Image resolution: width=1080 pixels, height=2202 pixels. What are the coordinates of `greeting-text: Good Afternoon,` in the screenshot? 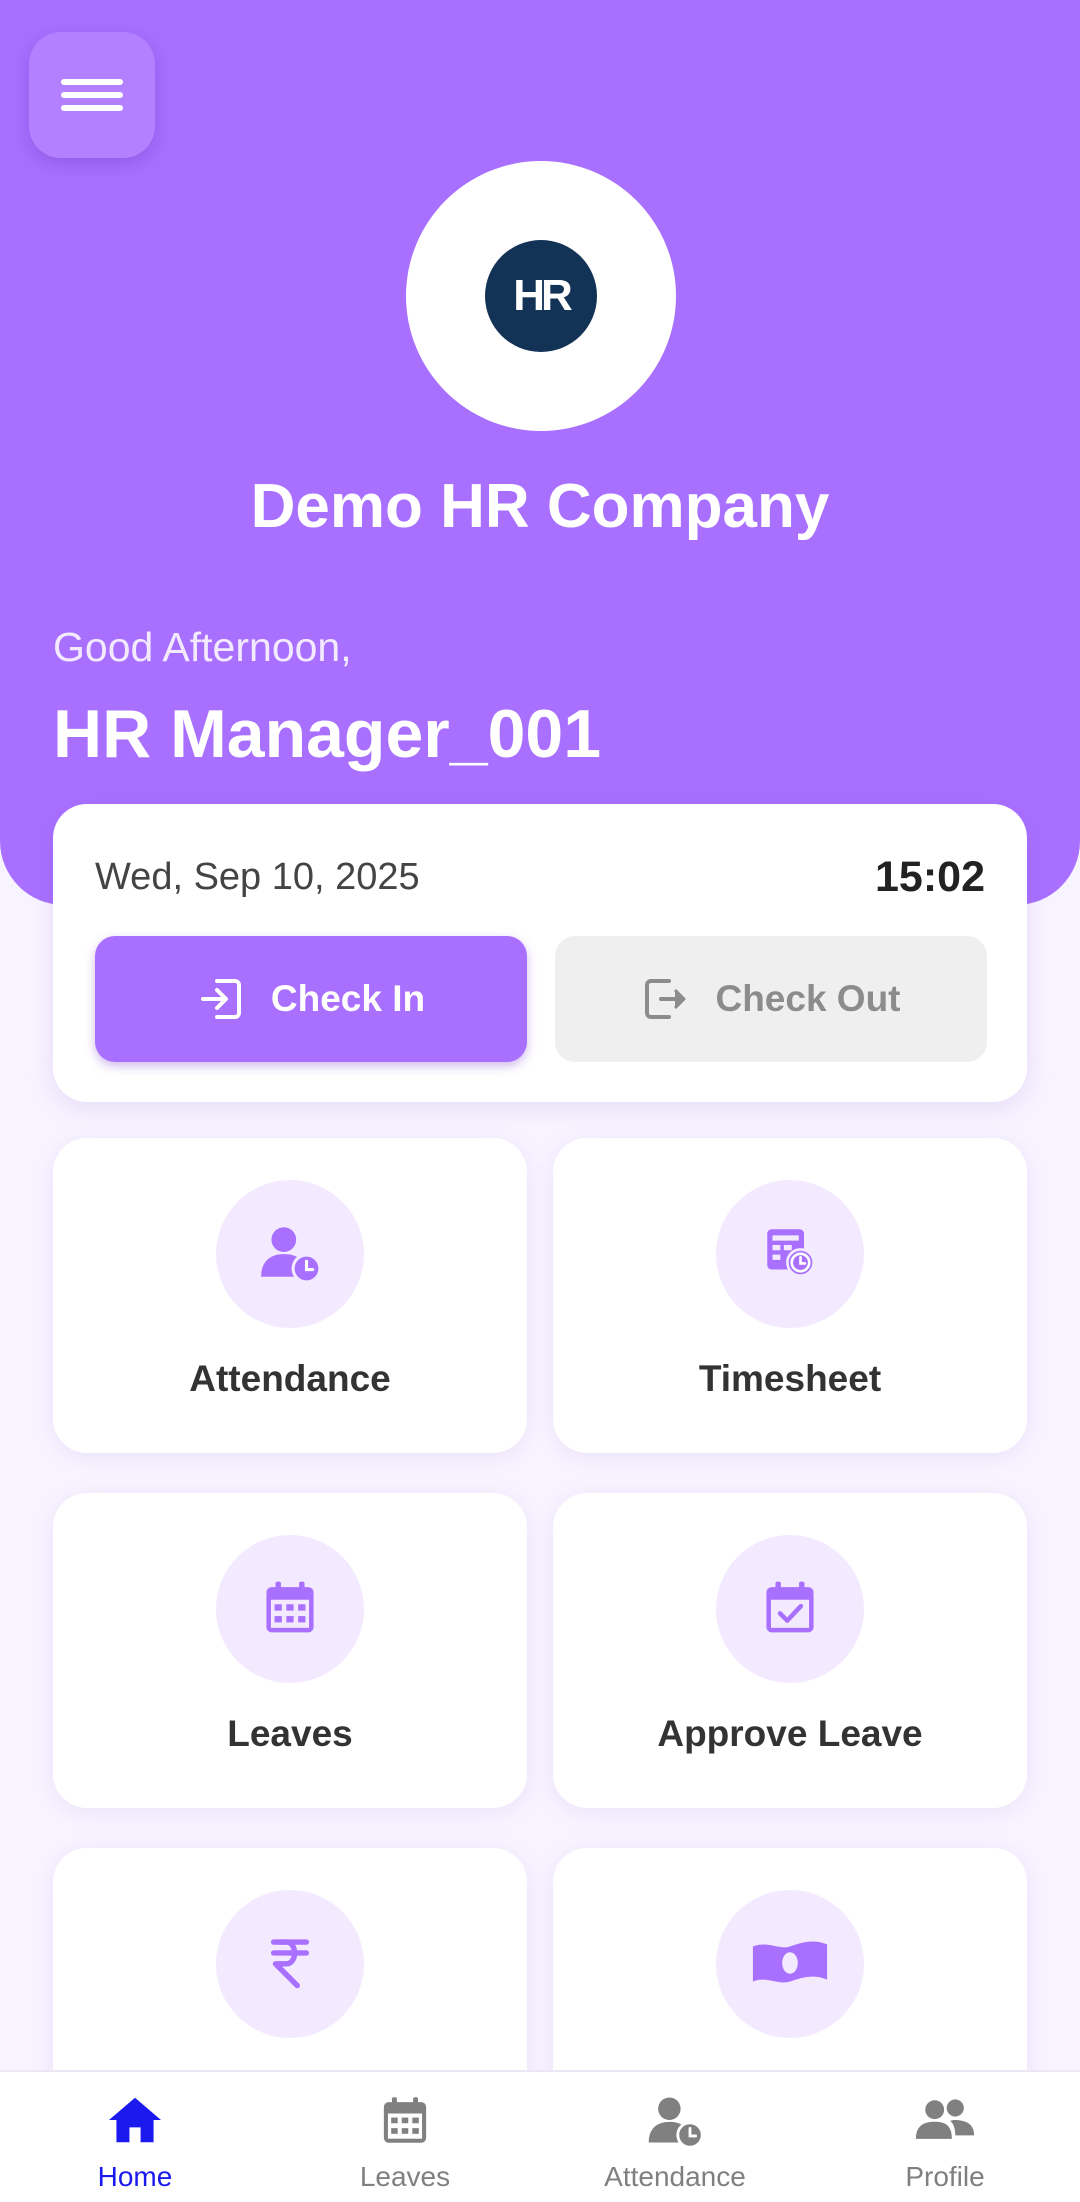 It's located at (202, 647).